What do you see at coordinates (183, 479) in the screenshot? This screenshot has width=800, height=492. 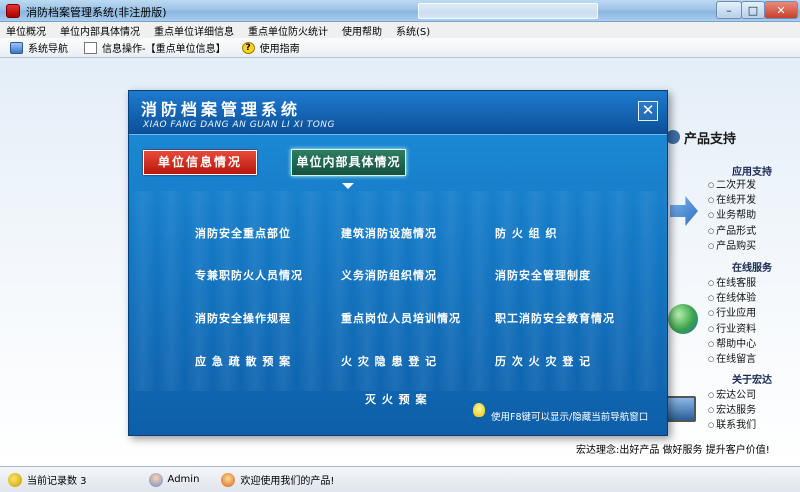 I see `status-user-text: Admin` at bounding box center [183, 479].